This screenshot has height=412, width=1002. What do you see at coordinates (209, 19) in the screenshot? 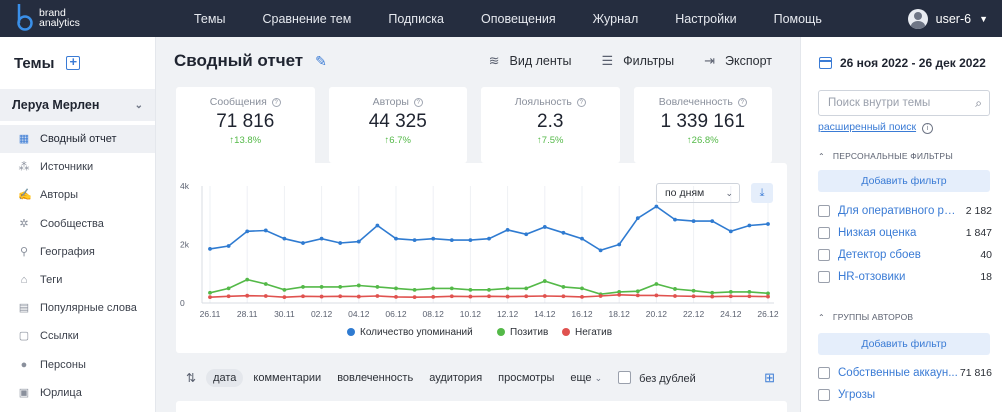
I see `nav-themes: Темы` at bounding box center [209, 19].